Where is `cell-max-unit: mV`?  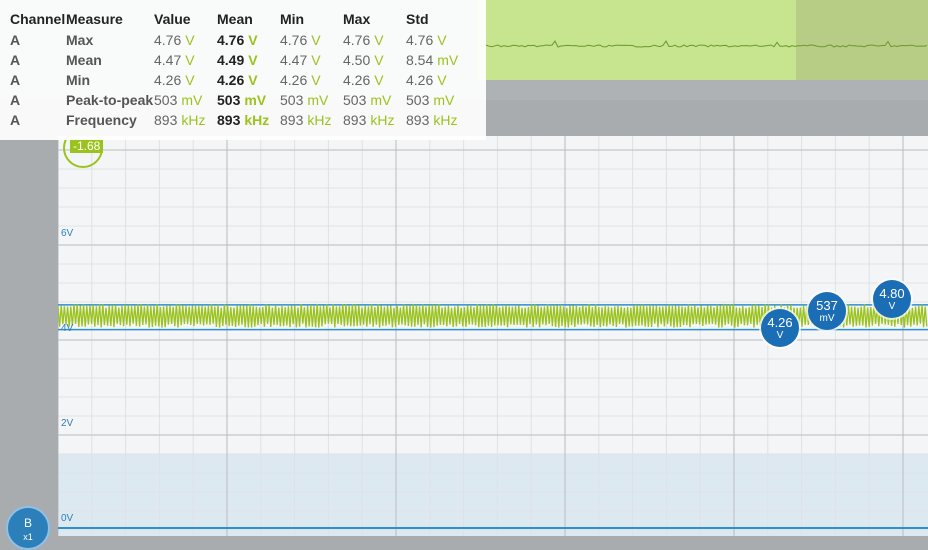 cell-max-unit: mV is located at coordinates (381, 100).